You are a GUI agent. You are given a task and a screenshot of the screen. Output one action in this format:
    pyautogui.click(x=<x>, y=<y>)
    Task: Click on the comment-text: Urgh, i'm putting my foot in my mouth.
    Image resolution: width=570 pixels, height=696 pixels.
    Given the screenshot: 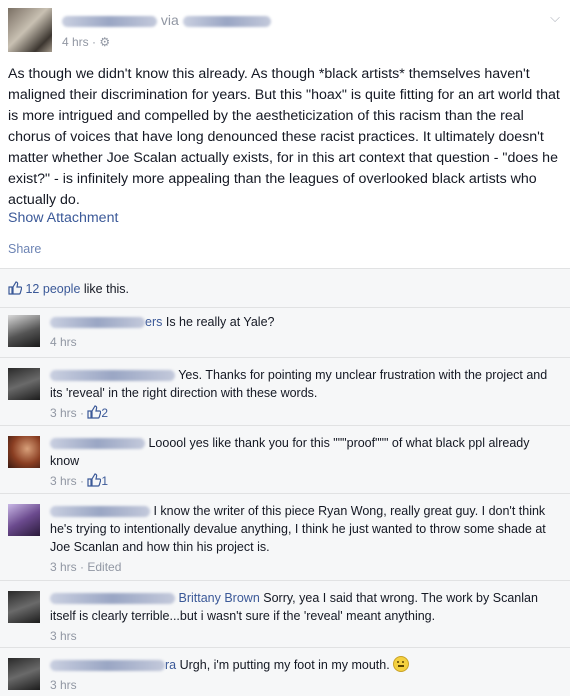 What is the action you would take?
    pyautogui.click(x=285, y=665)
    